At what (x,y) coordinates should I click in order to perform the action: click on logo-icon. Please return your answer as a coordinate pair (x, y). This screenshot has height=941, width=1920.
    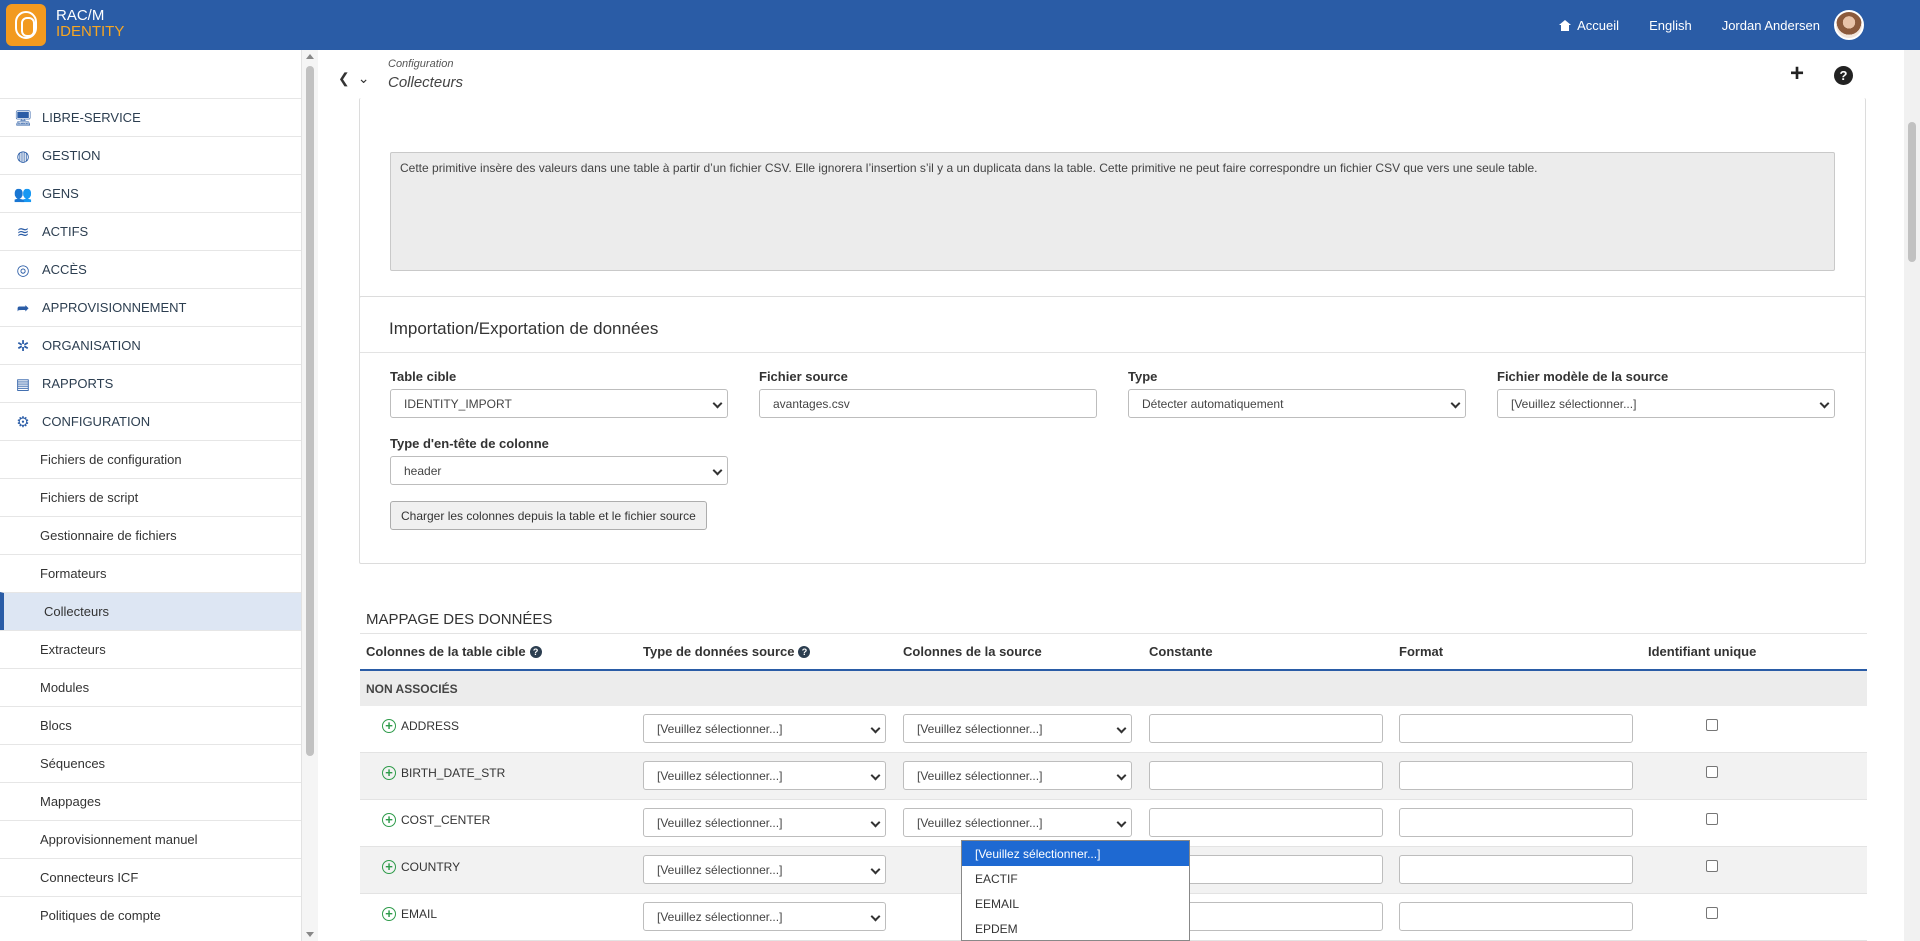
    Looking at the image, I should click on (26, 25).